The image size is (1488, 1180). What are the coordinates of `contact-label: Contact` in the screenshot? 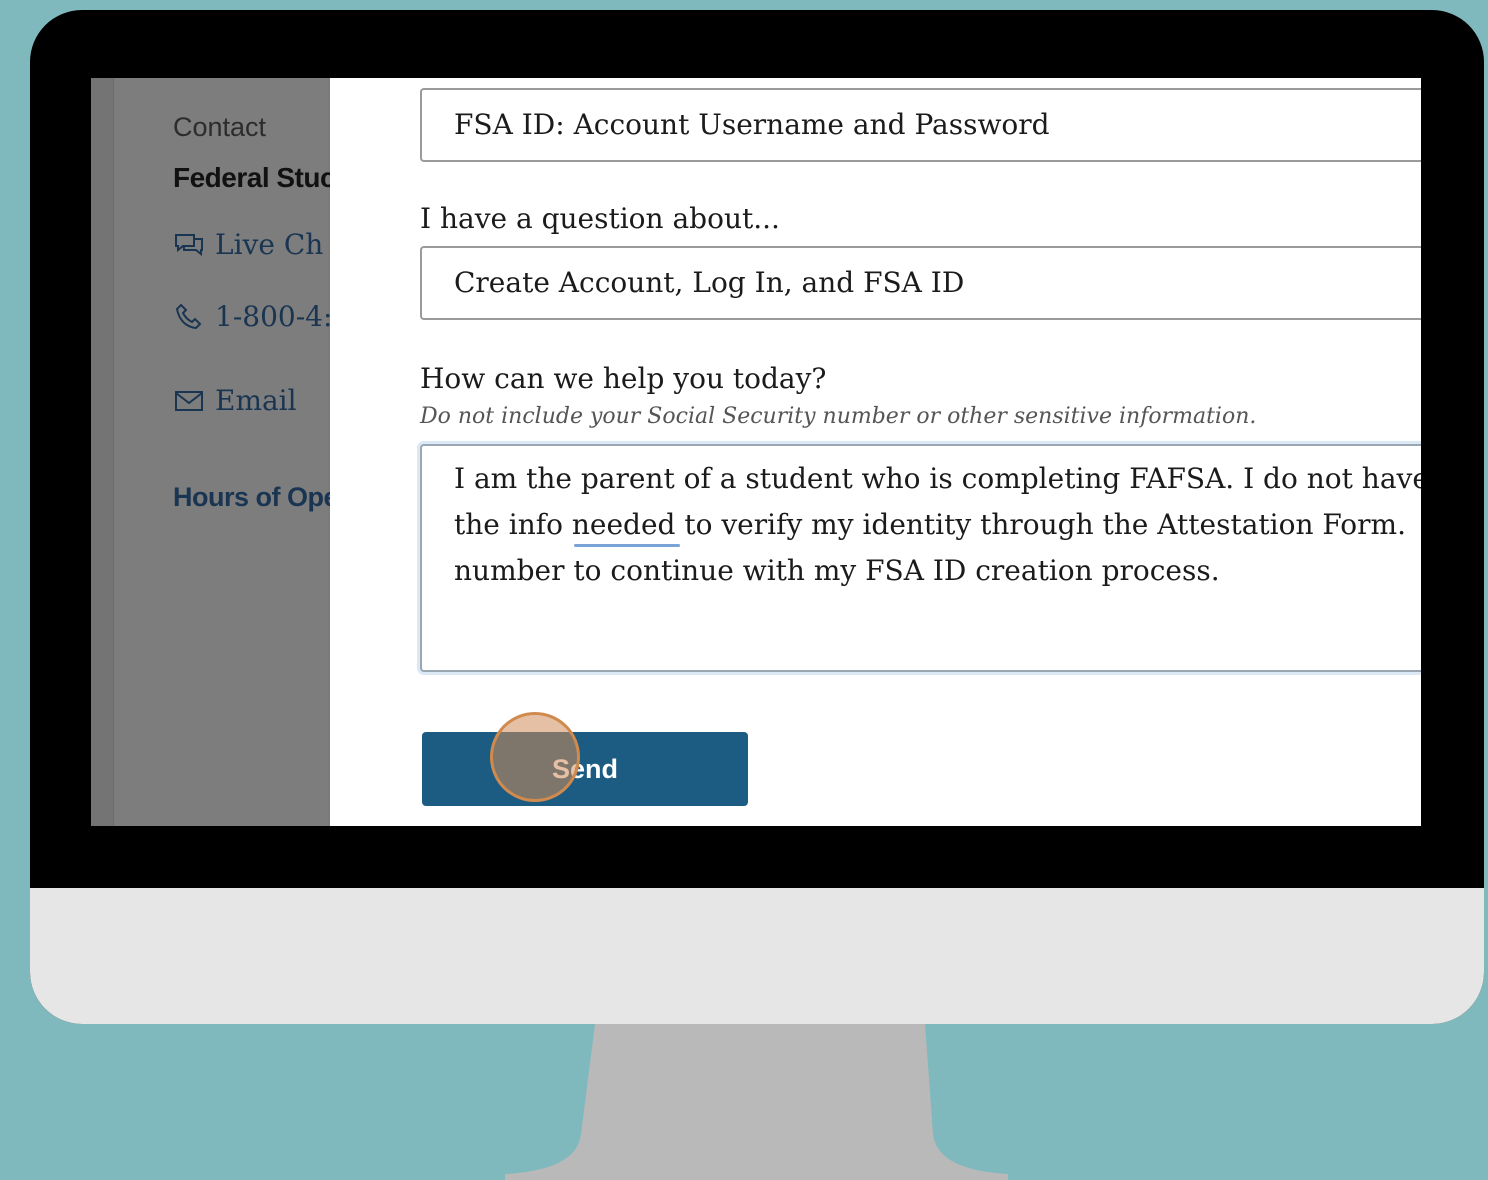 It's located at (220, 127).